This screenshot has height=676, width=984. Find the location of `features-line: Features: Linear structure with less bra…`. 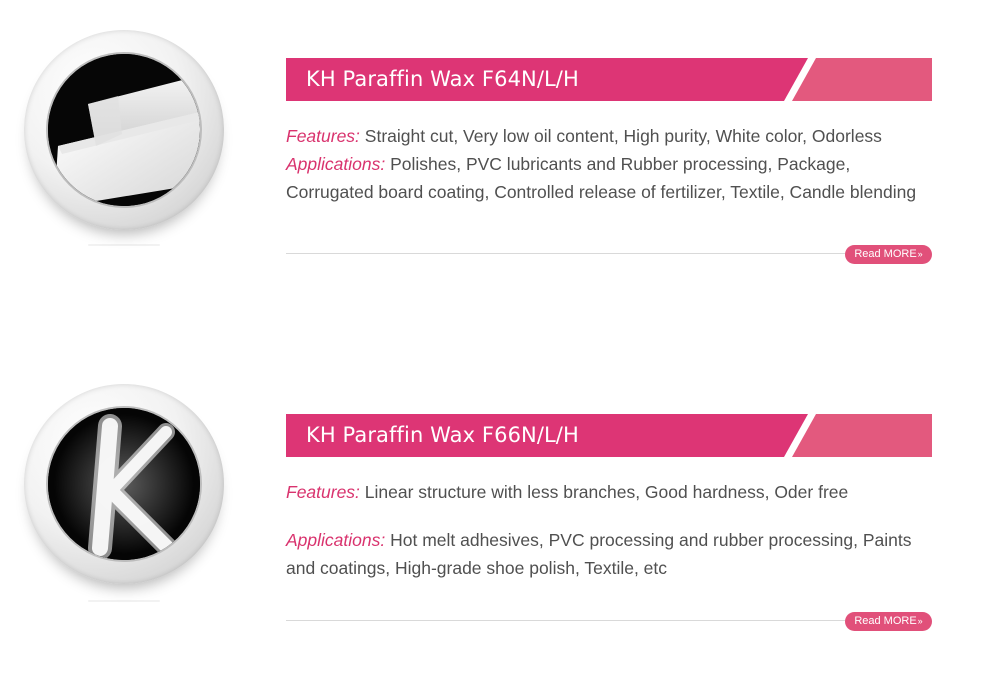

features-line: Features: Linear structure with less bra… is located at coordinates (609, 492).